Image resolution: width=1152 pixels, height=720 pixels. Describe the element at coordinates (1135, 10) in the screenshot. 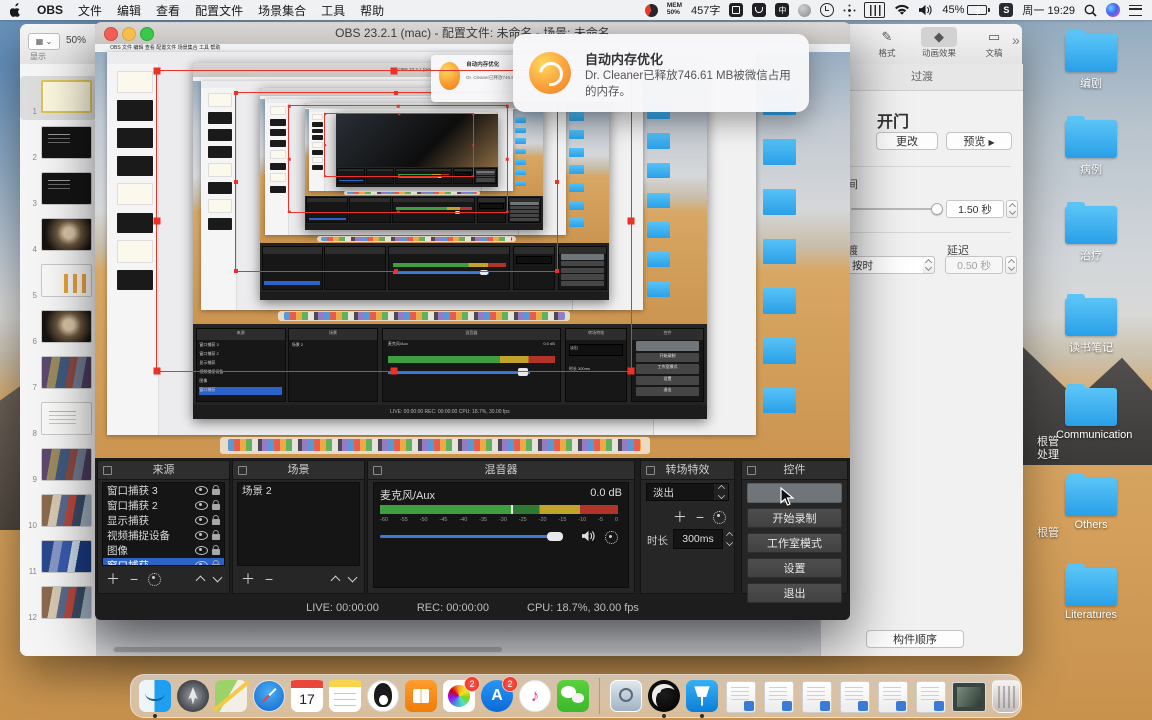

I see `notification-center-icon` at that location.